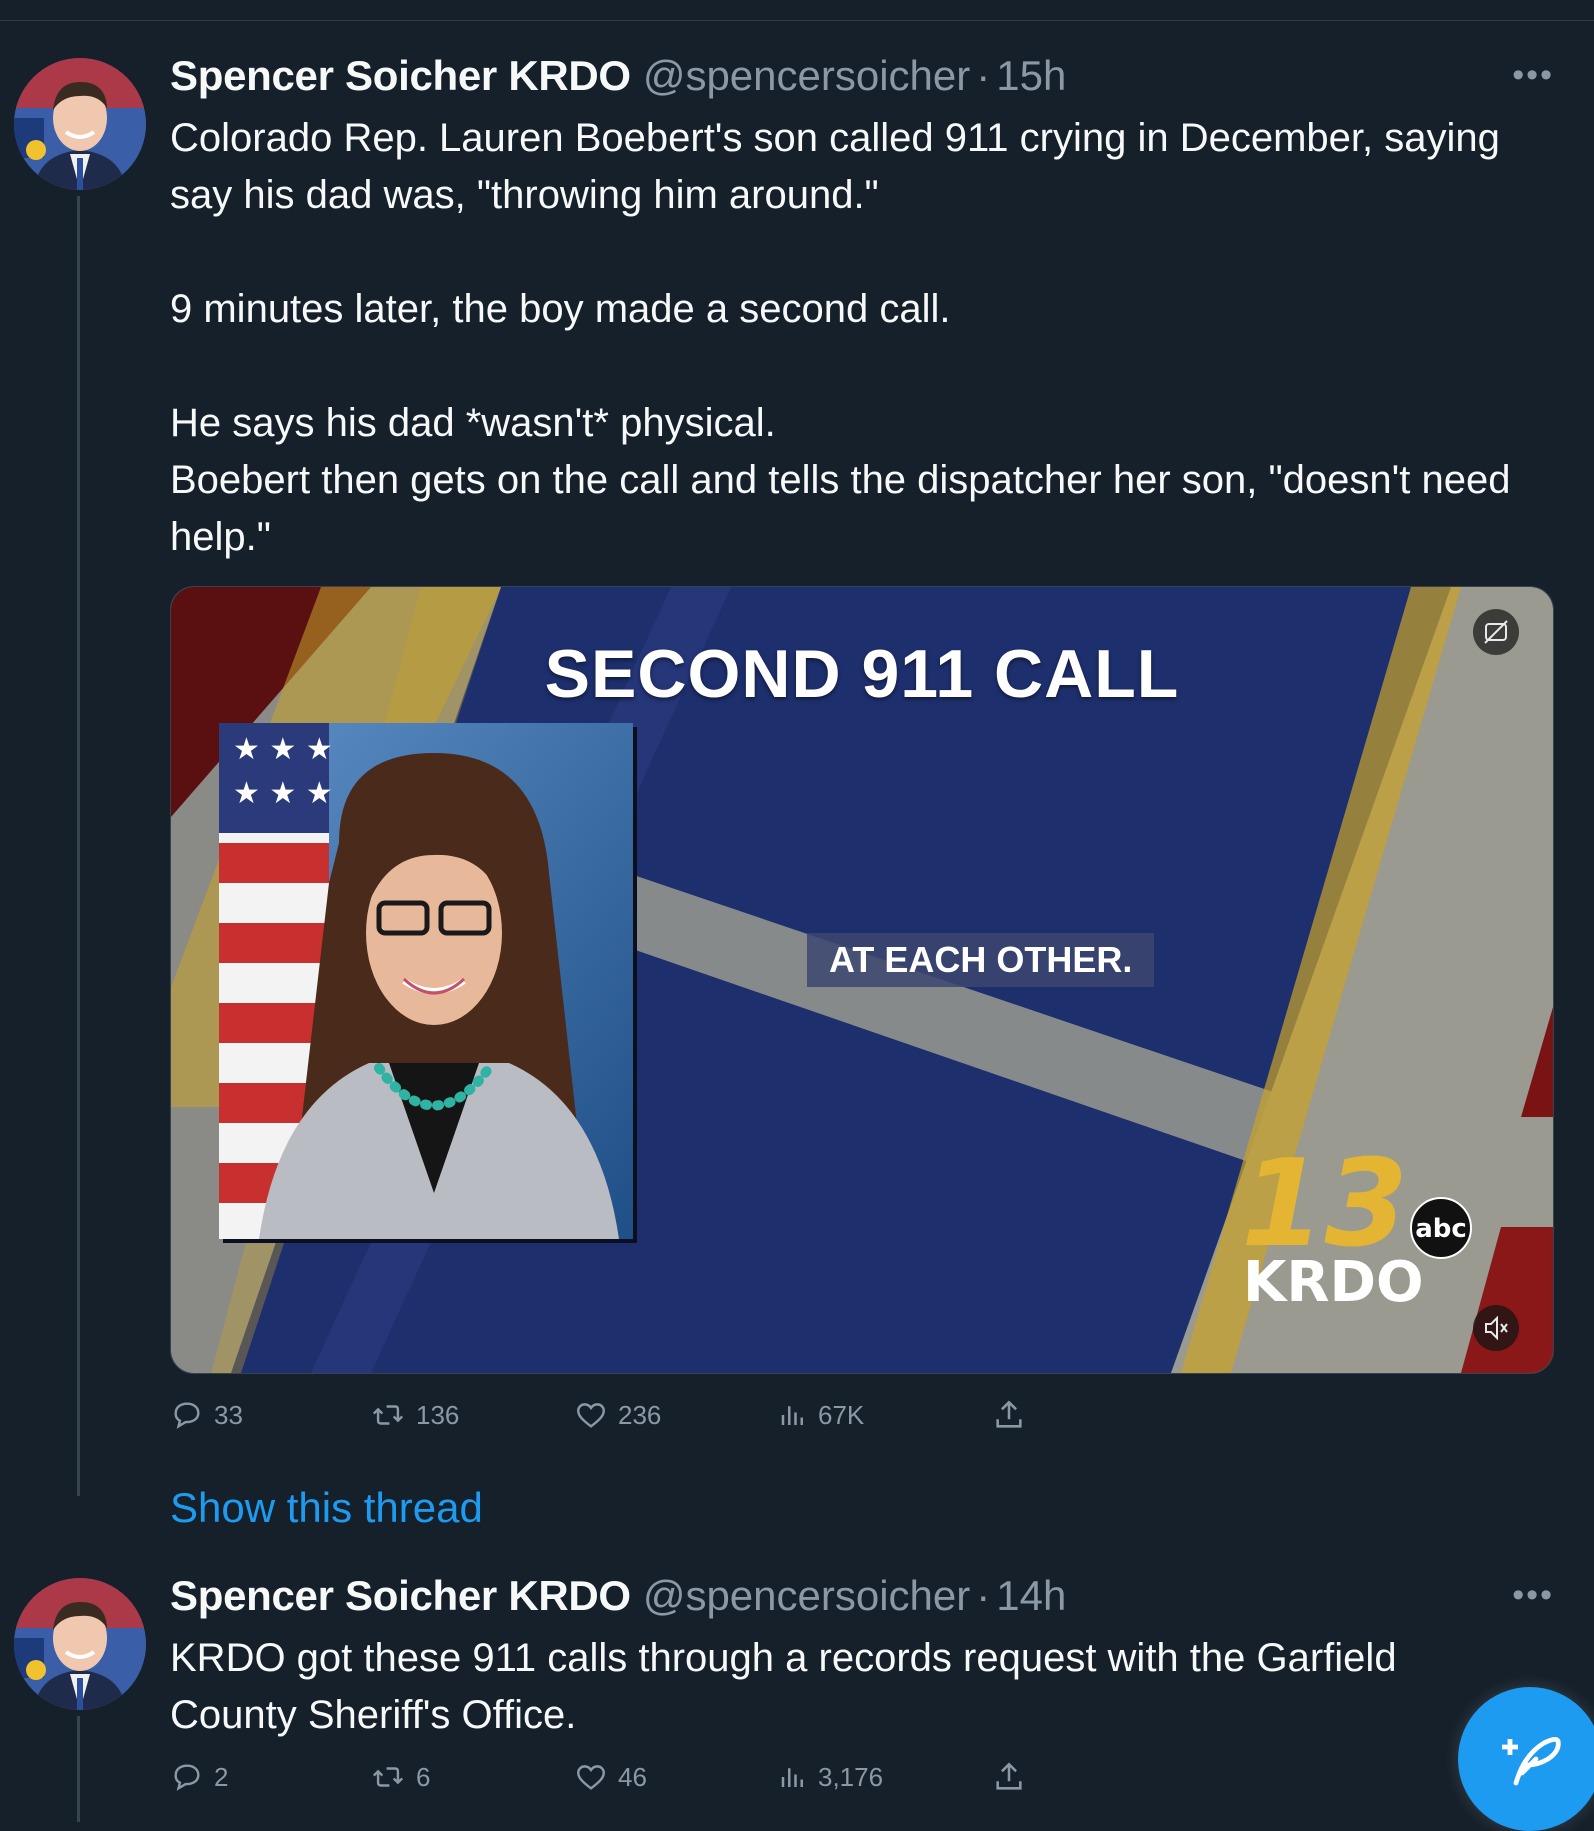  I want to click on retweet-count: 136, so click(438, 1414).